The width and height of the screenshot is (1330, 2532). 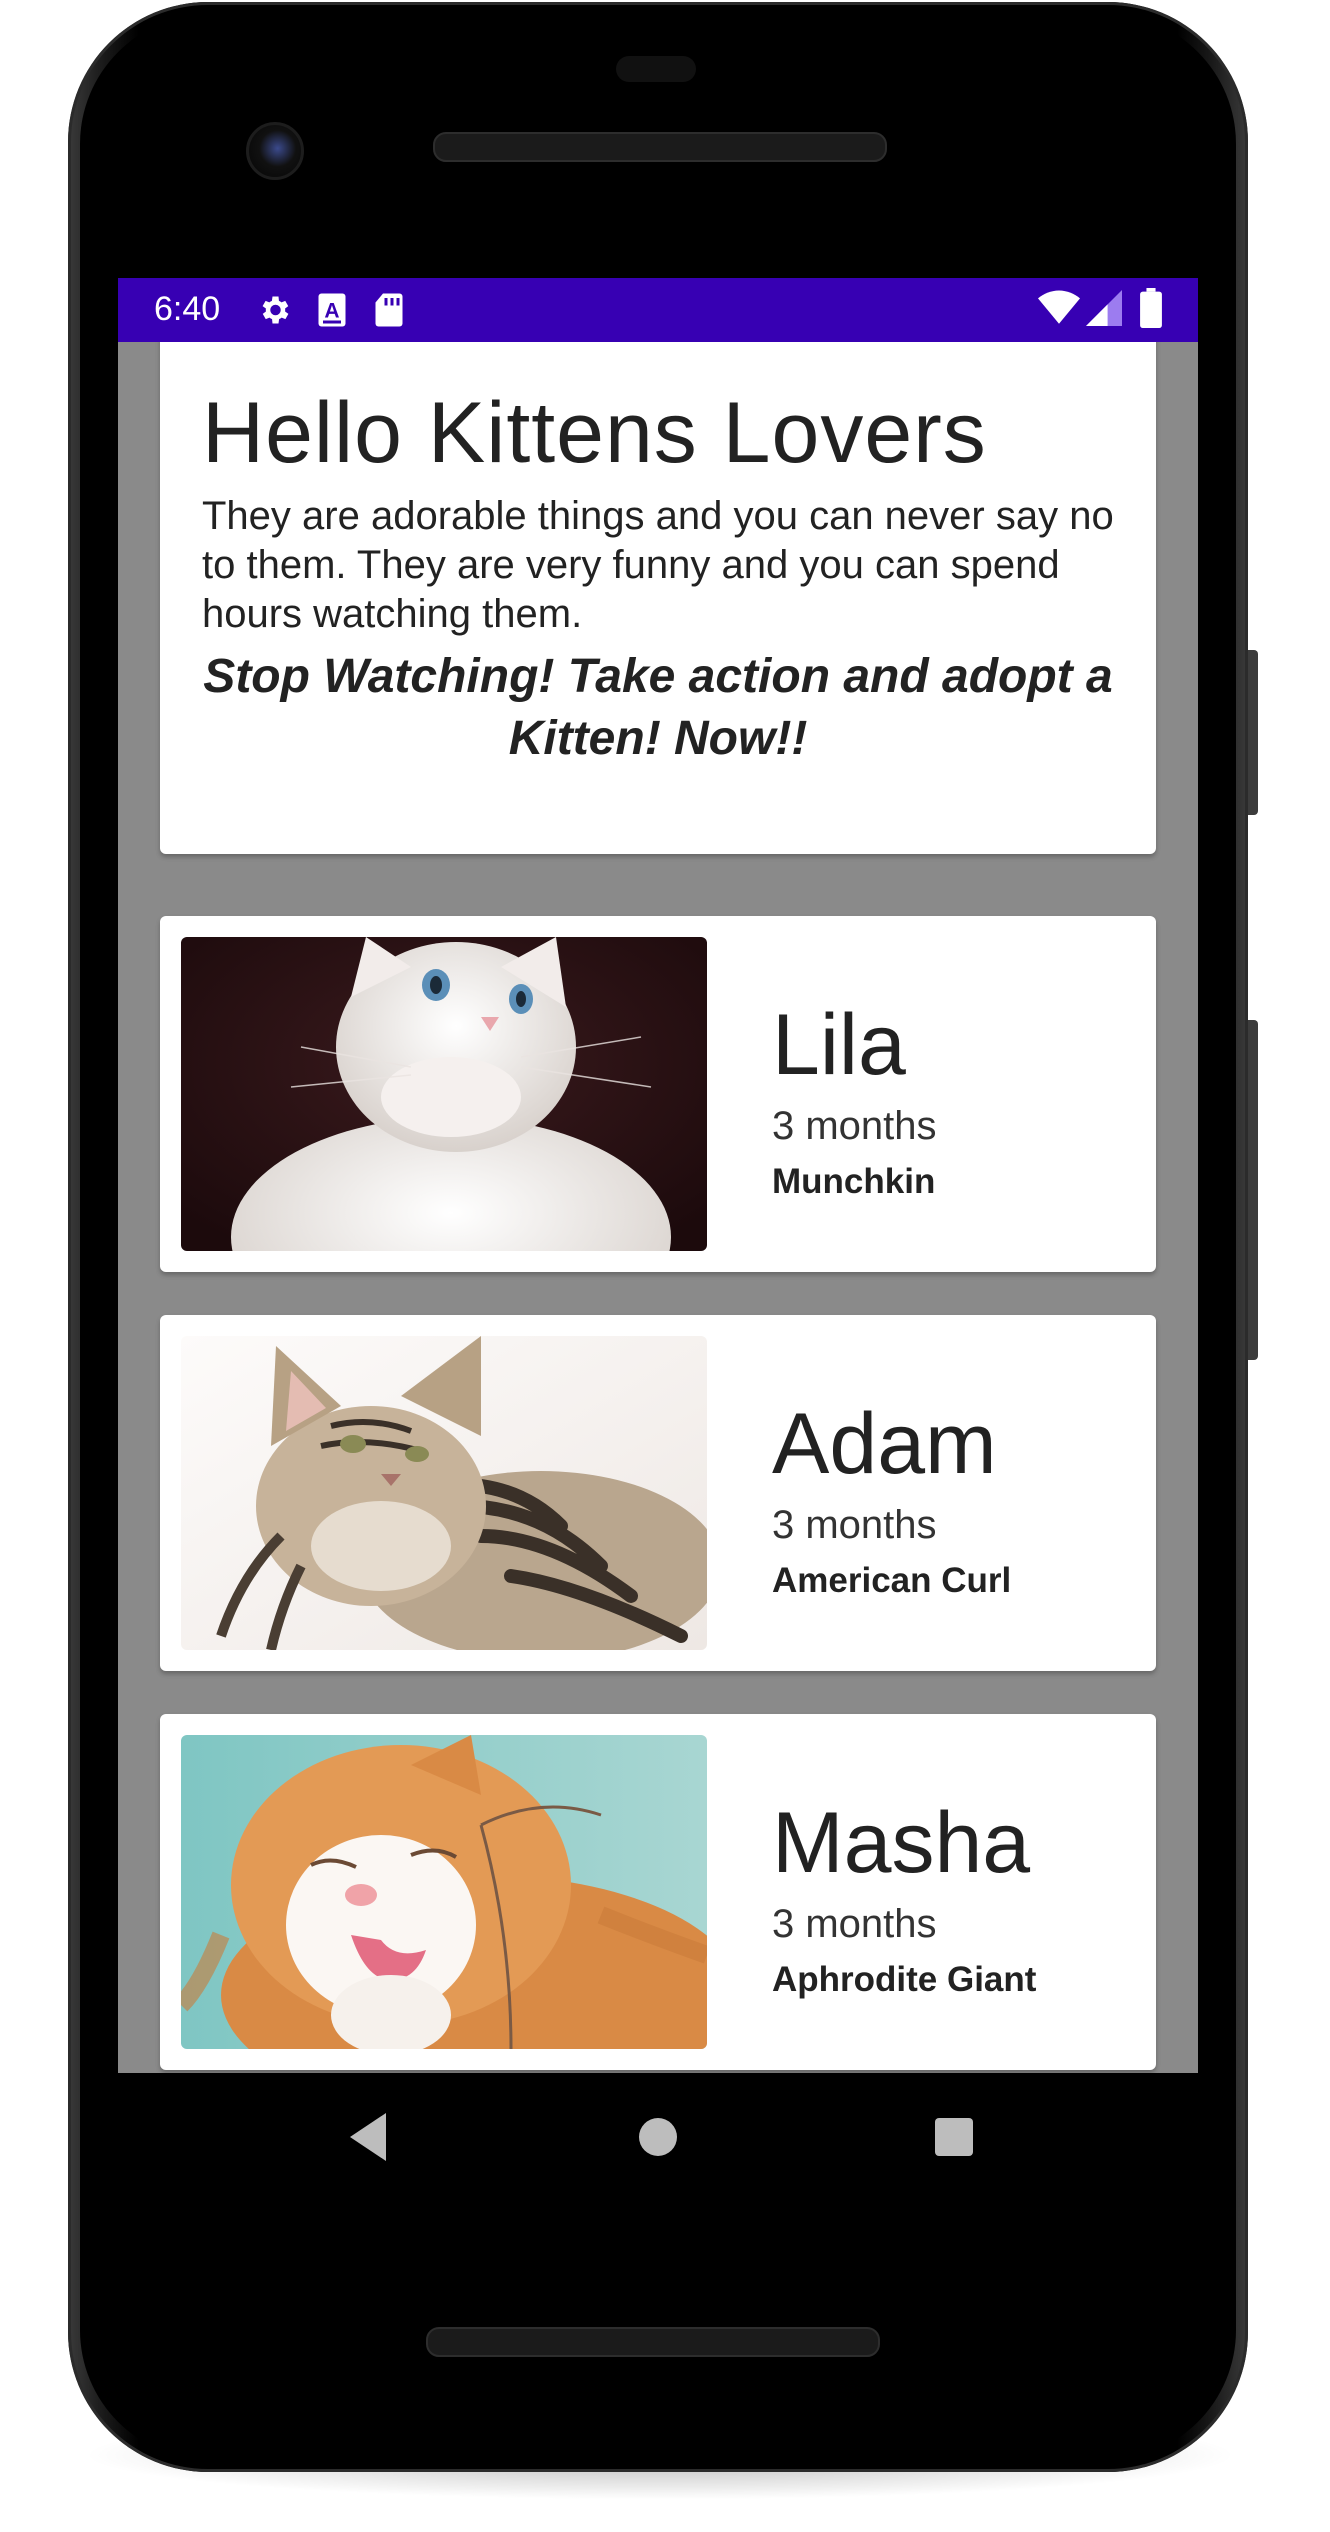 I want to click on proximity-sensor, so click(x=656, y=69).